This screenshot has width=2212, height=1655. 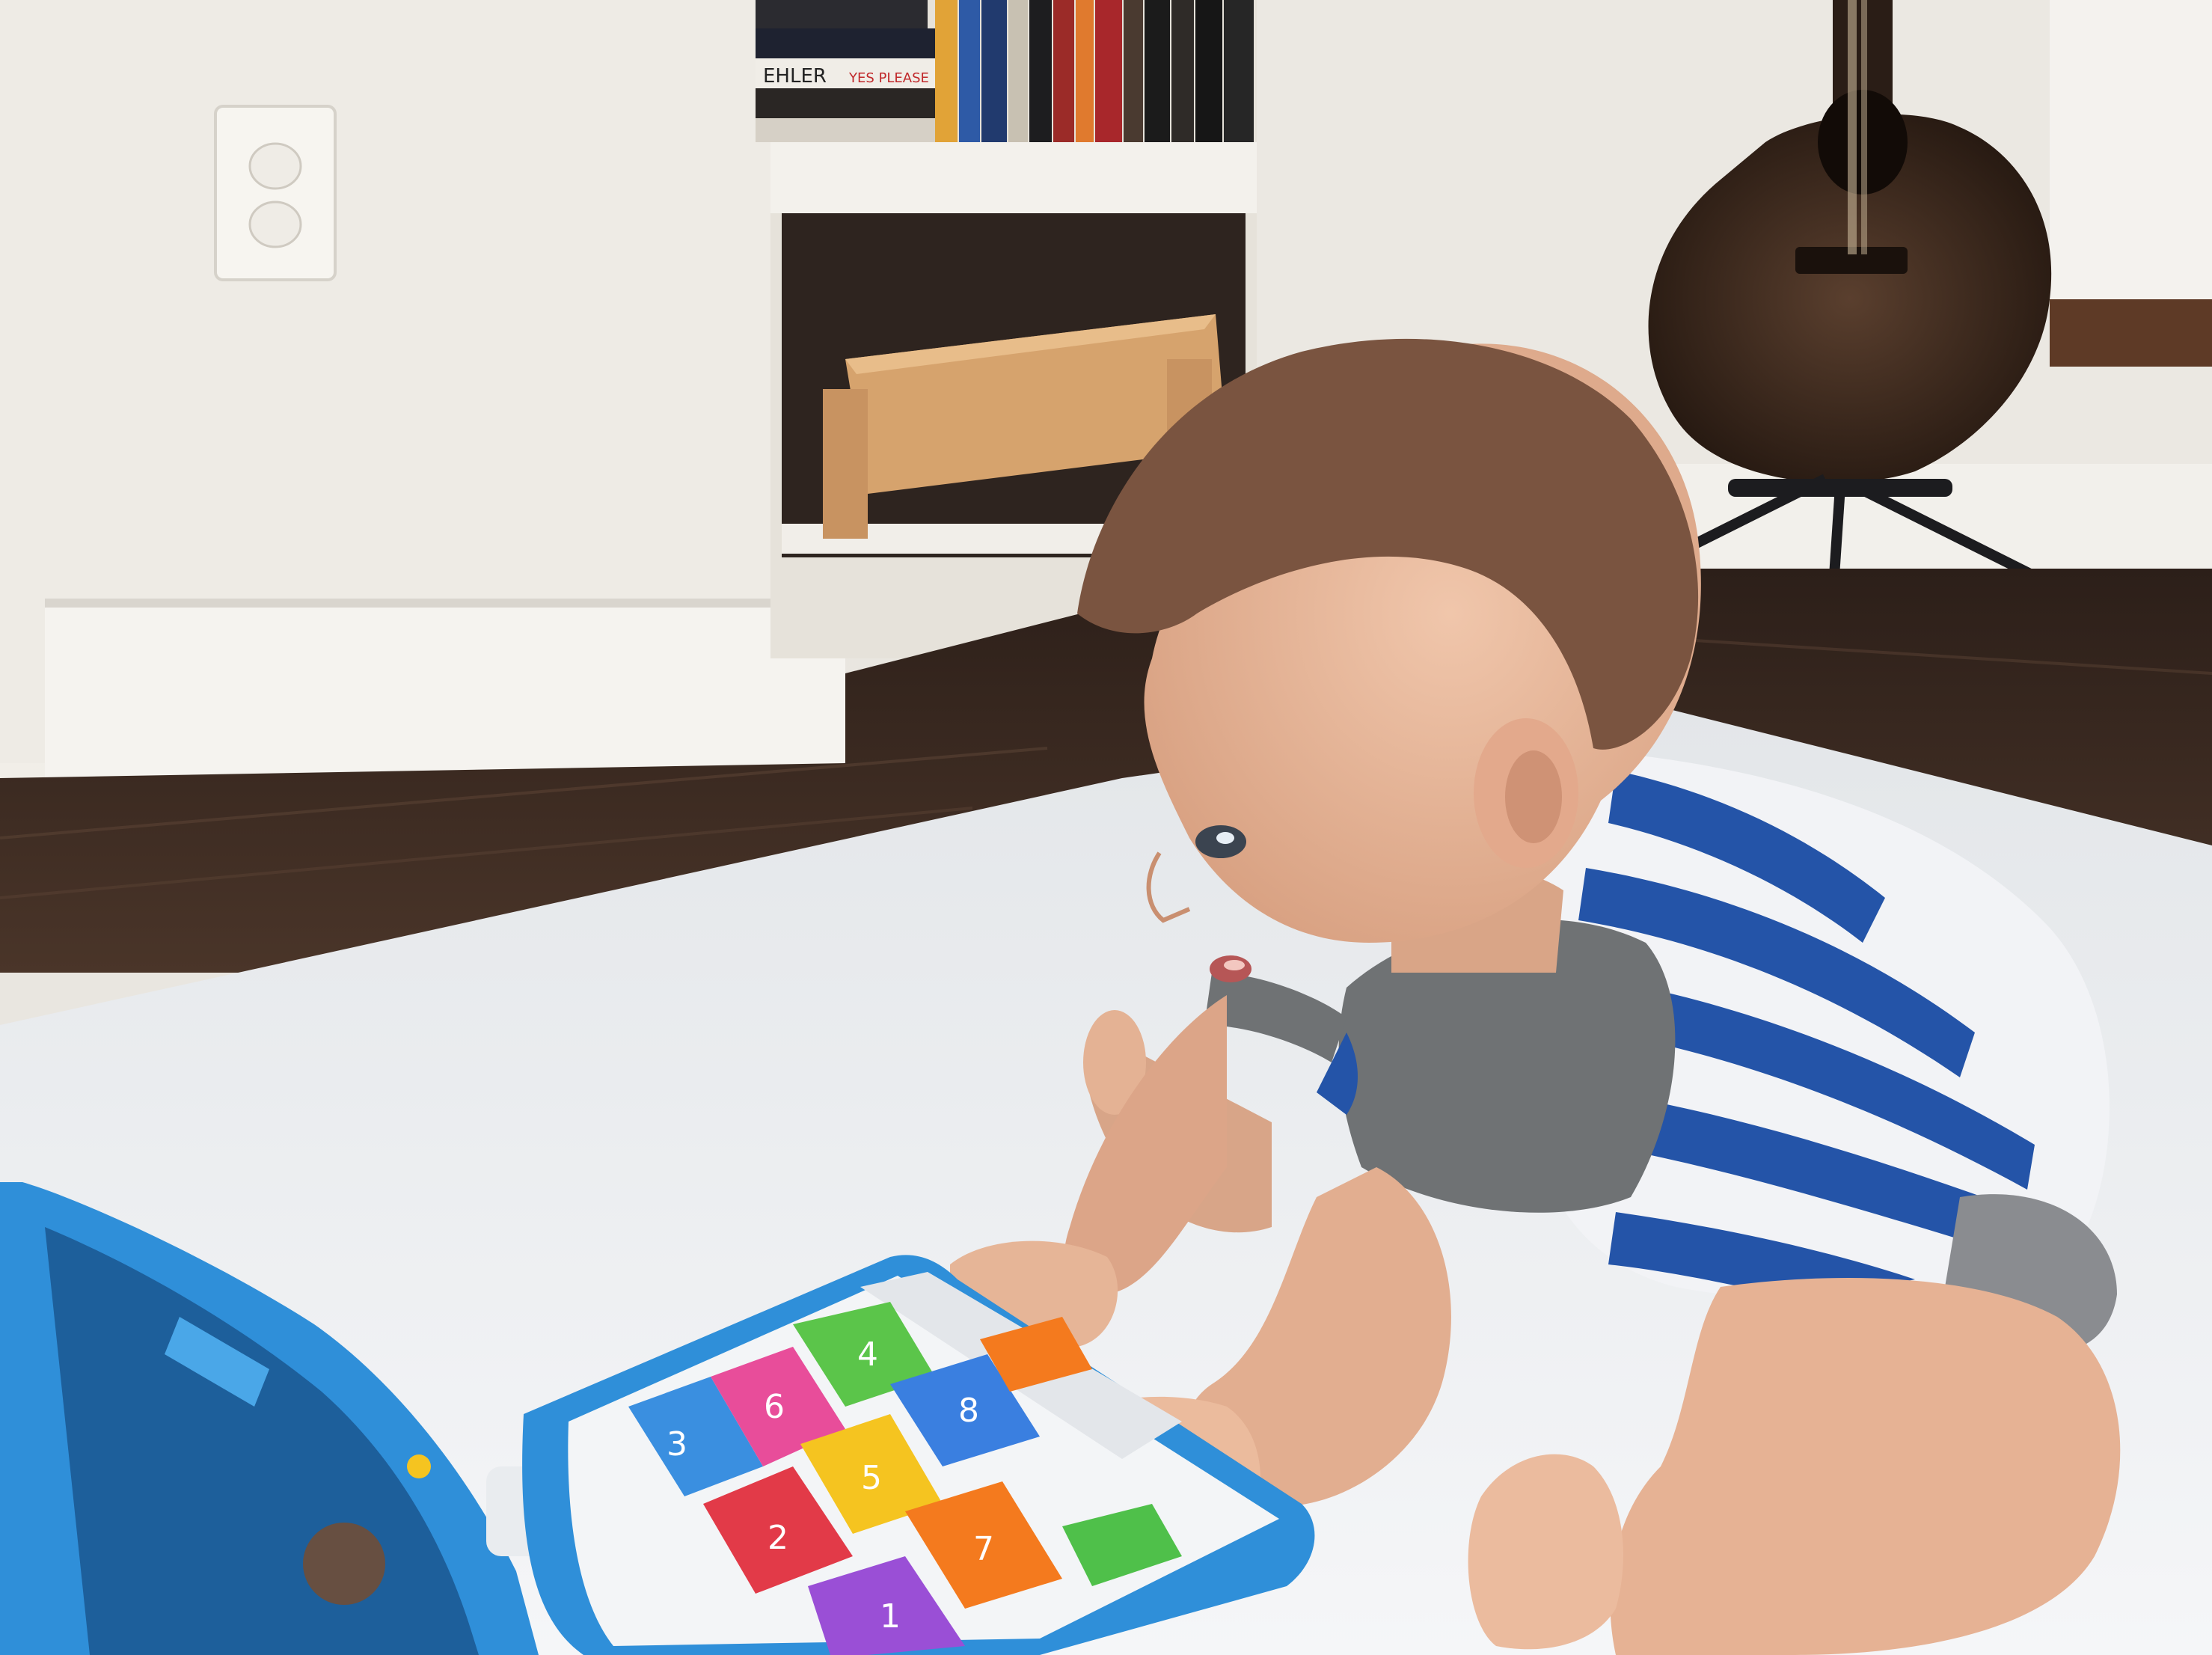 I want to click on desk-edge, so click(x=2131, y=153).